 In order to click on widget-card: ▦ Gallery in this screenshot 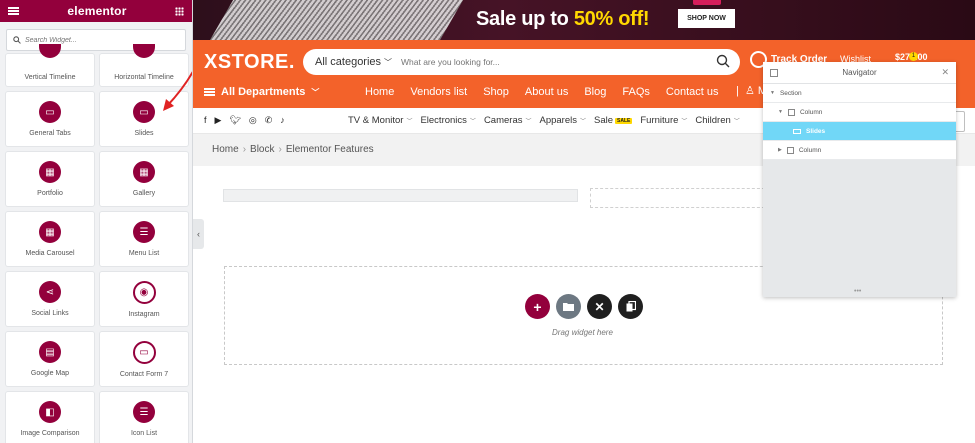, I will do `click(144, 179)`.